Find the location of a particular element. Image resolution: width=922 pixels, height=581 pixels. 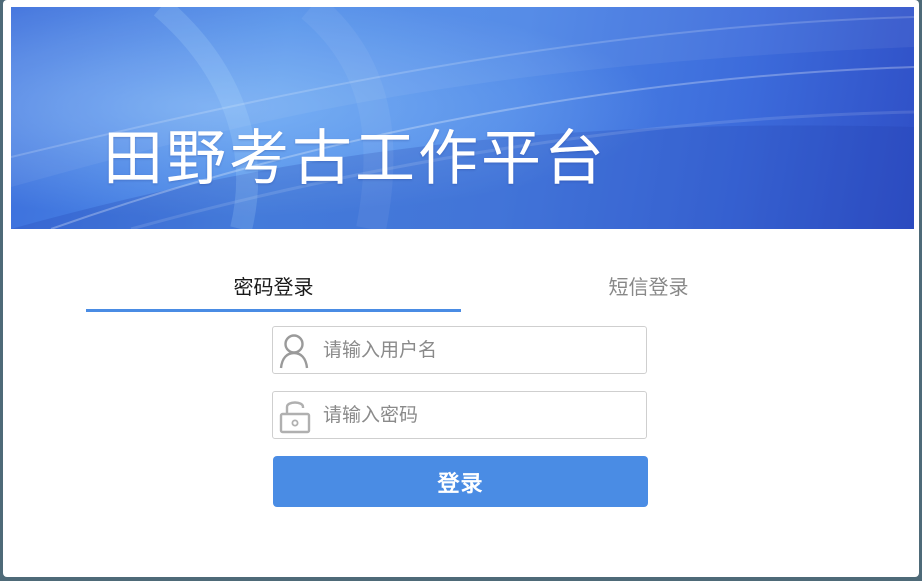

active-tab-indicator is located at coordinates (273, 310).